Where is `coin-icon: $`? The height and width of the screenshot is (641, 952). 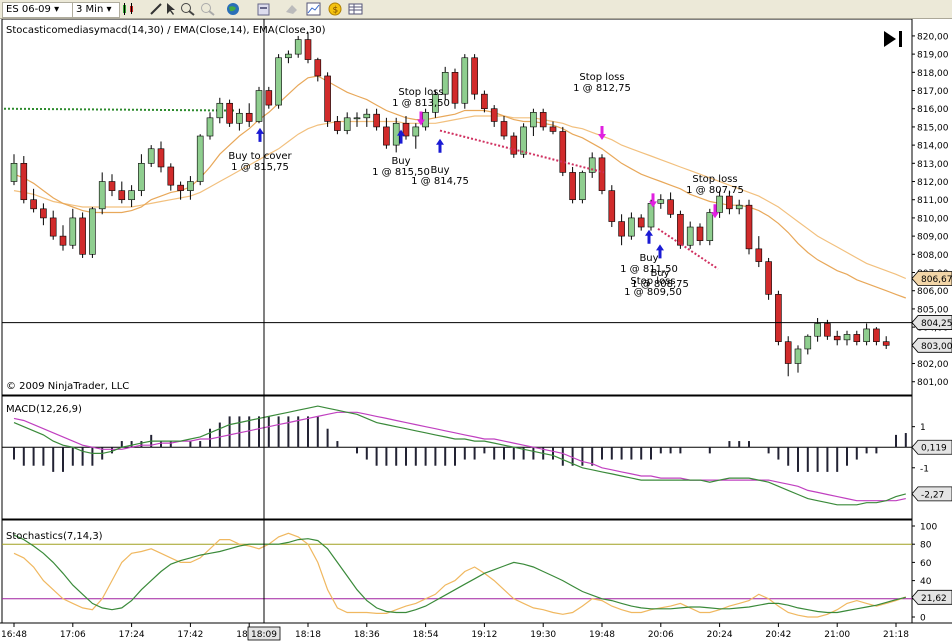 coin-icon: $ is located at coordinates (336, 9).